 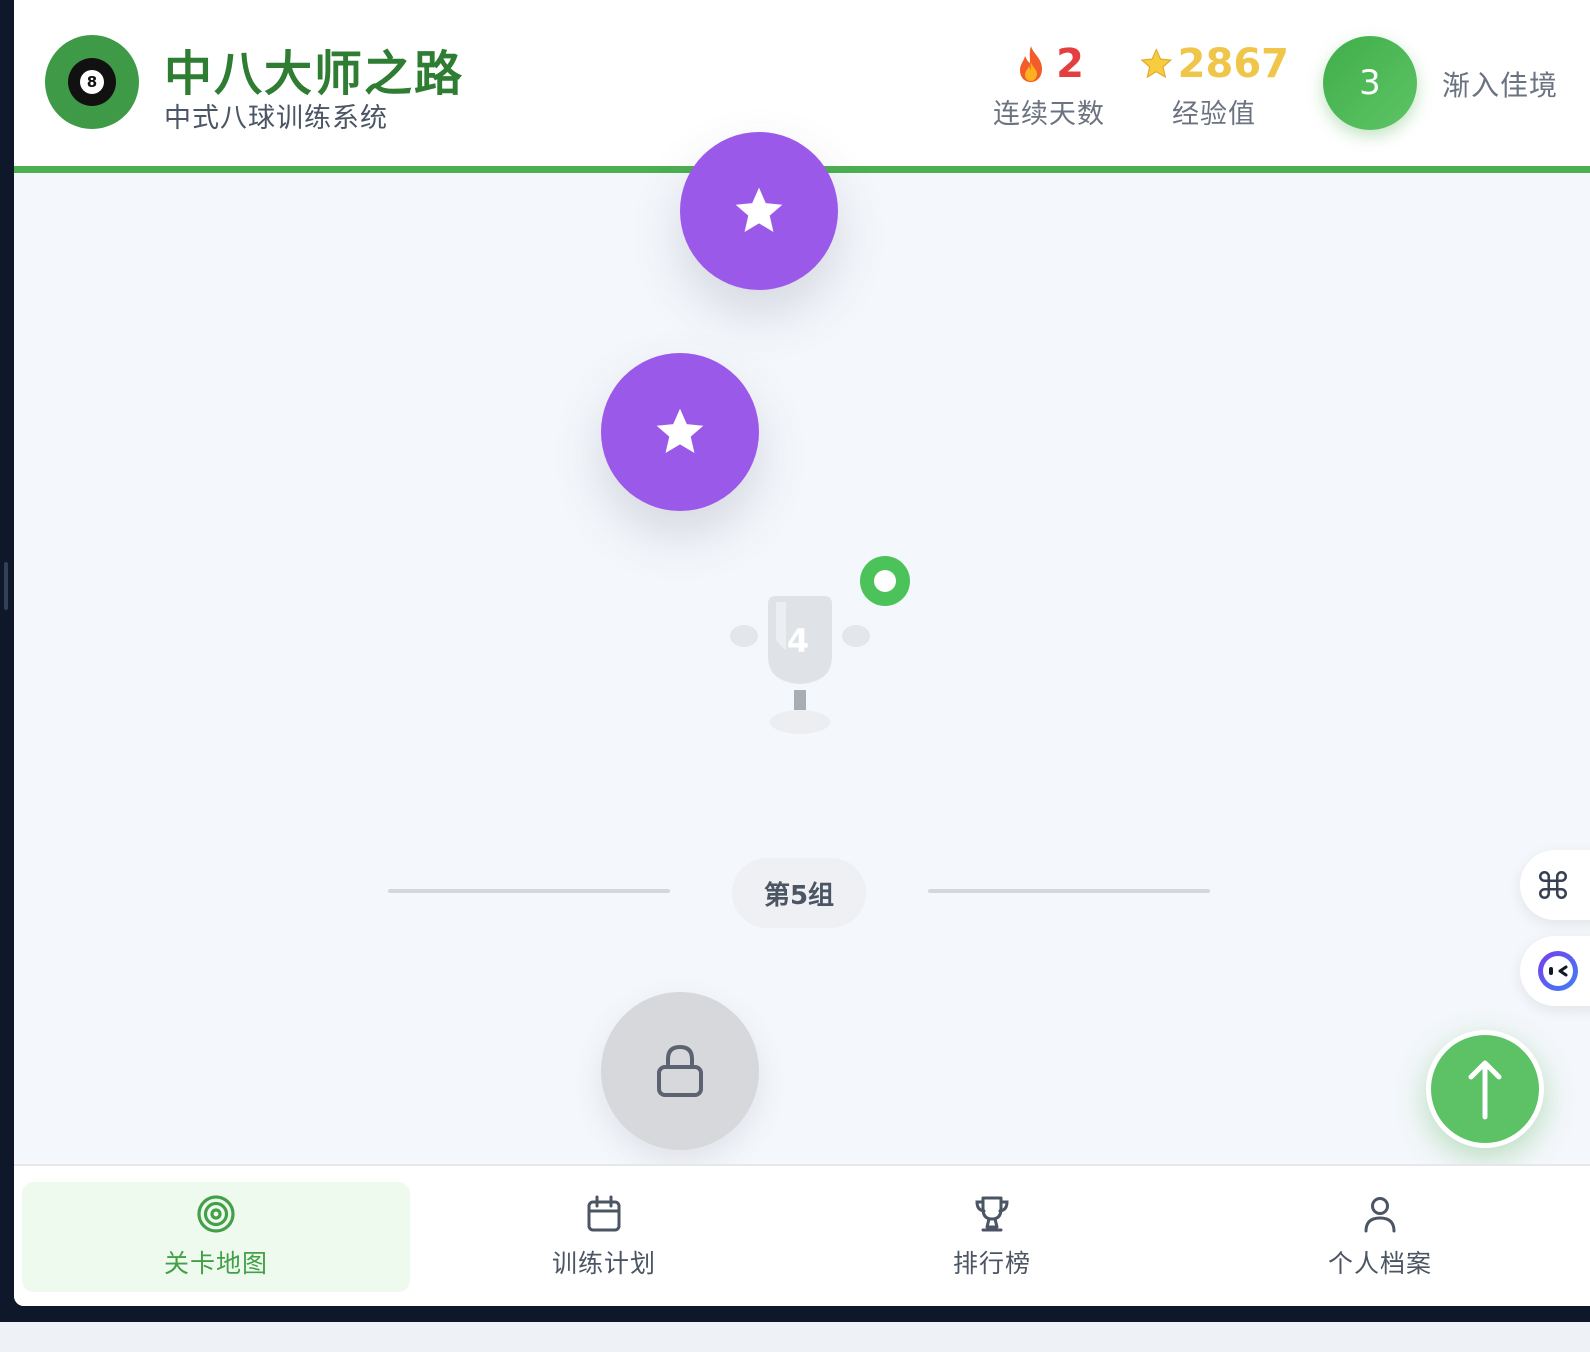 I want to click on shortcut-button, so click(x=1555, y=885).